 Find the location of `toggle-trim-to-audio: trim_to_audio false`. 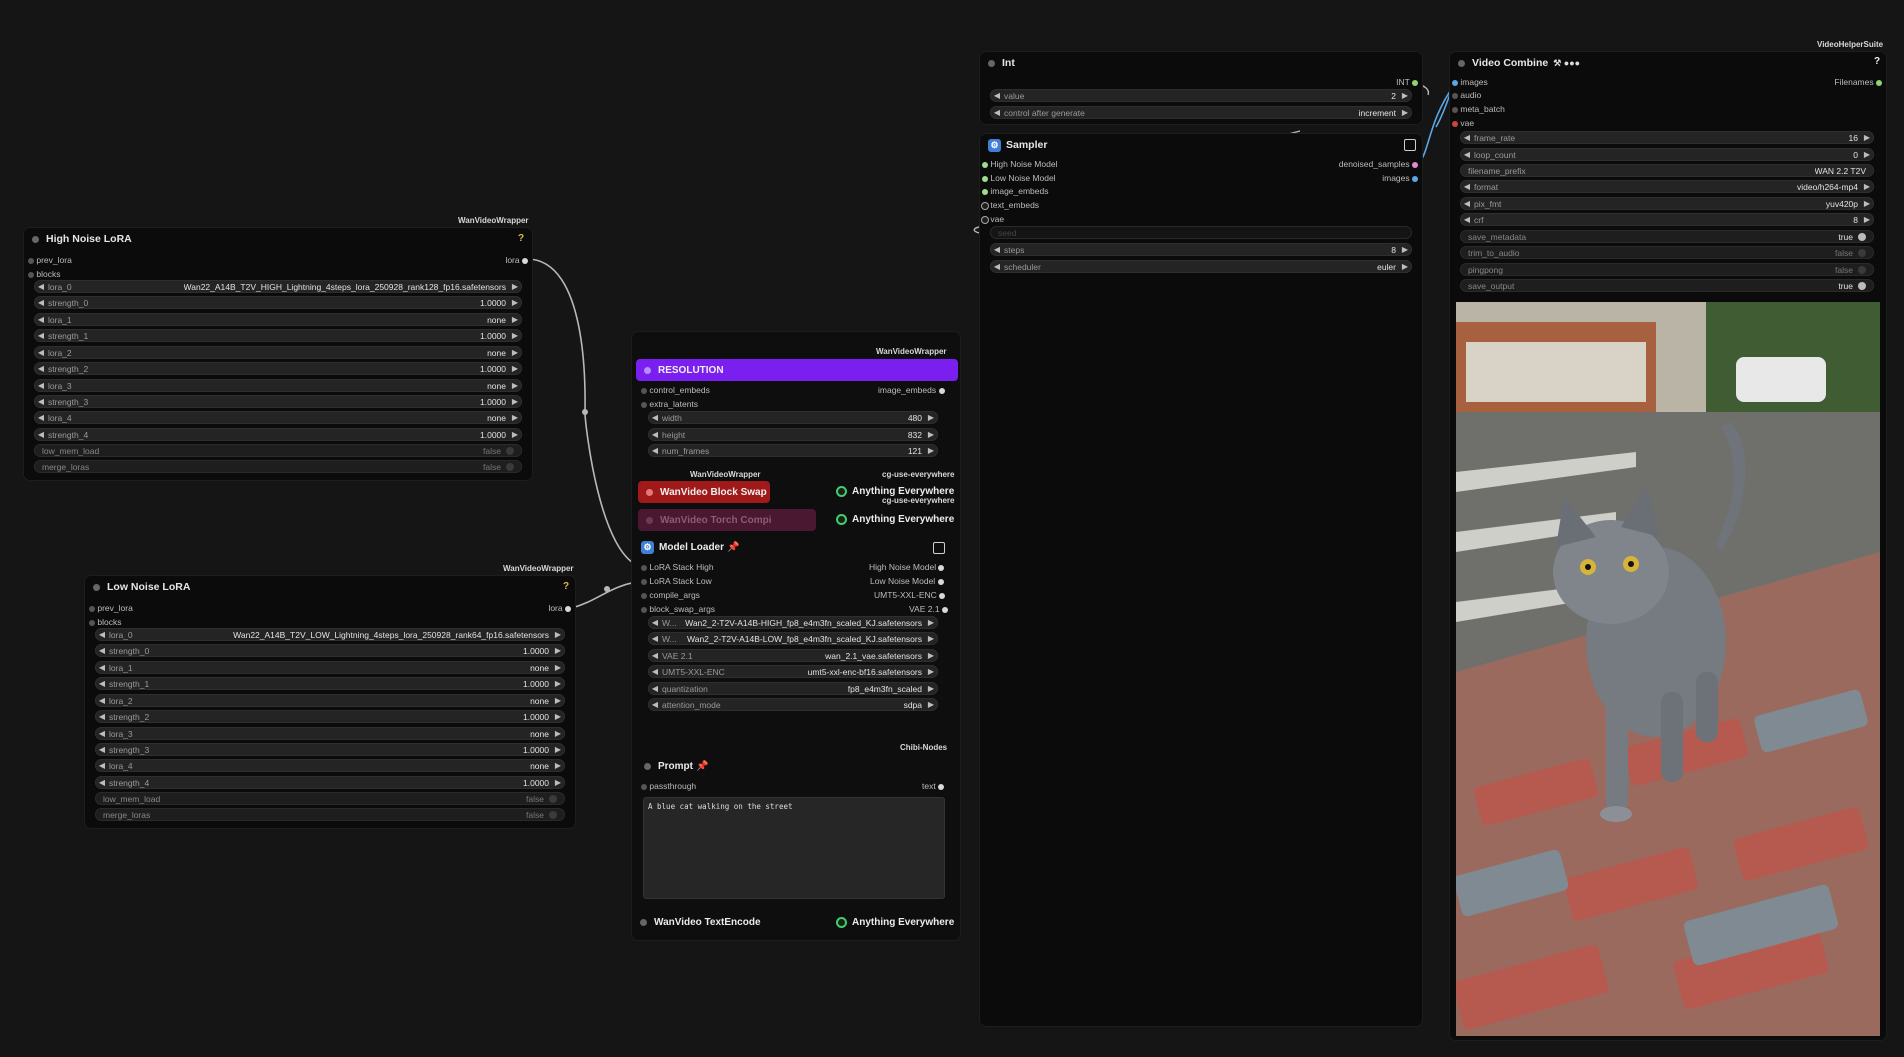

toggle-trim-to-audio: trim_to_audio false is located at coordinates (1667, 252).